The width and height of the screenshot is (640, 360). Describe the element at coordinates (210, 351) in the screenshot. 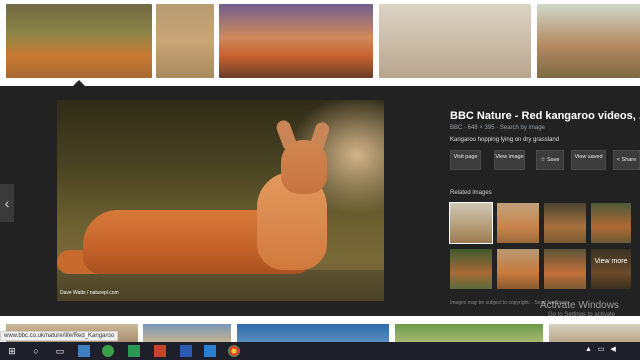

I see `outlook-icon` at that location.